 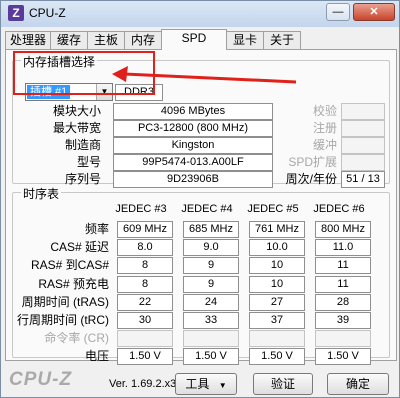 I want to click on registered-value, so click(x=363, y=128).